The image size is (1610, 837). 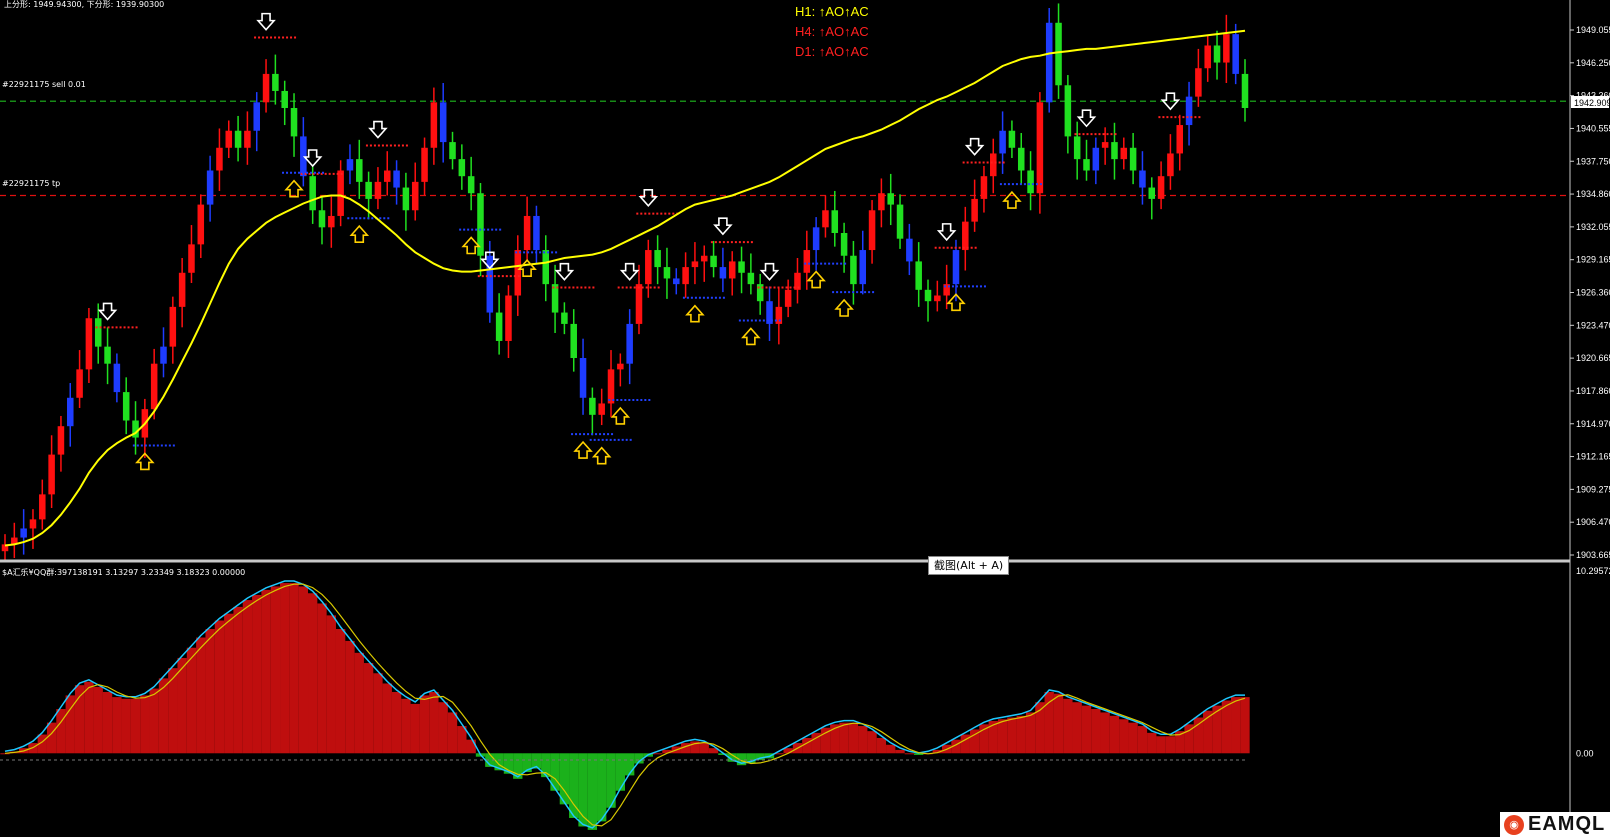 What do you see at coordinates (832, 31) in the screenshot?
I see `indicator-h4: H4: ↑AO↑AC` at bounding box center [832, 31].